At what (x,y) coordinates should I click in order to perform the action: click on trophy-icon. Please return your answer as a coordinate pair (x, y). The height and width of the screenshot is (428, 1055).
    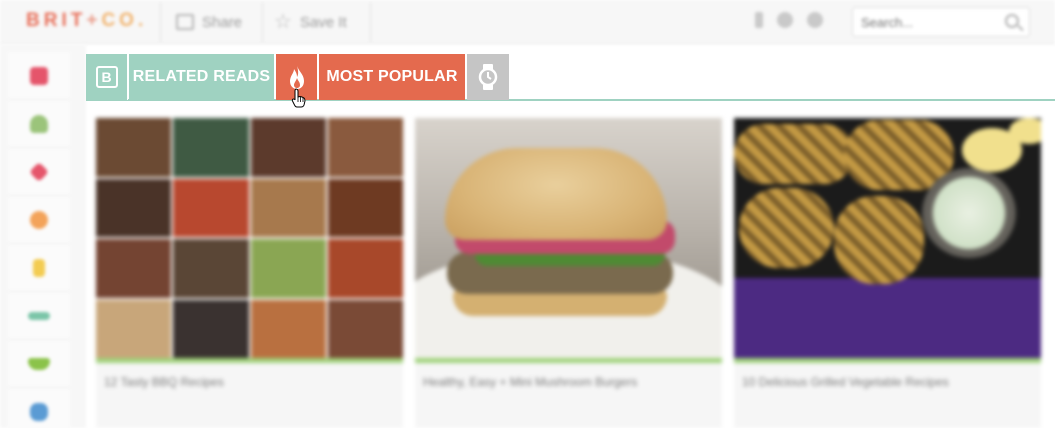
    Looking at the image, I should click on (39, 267).